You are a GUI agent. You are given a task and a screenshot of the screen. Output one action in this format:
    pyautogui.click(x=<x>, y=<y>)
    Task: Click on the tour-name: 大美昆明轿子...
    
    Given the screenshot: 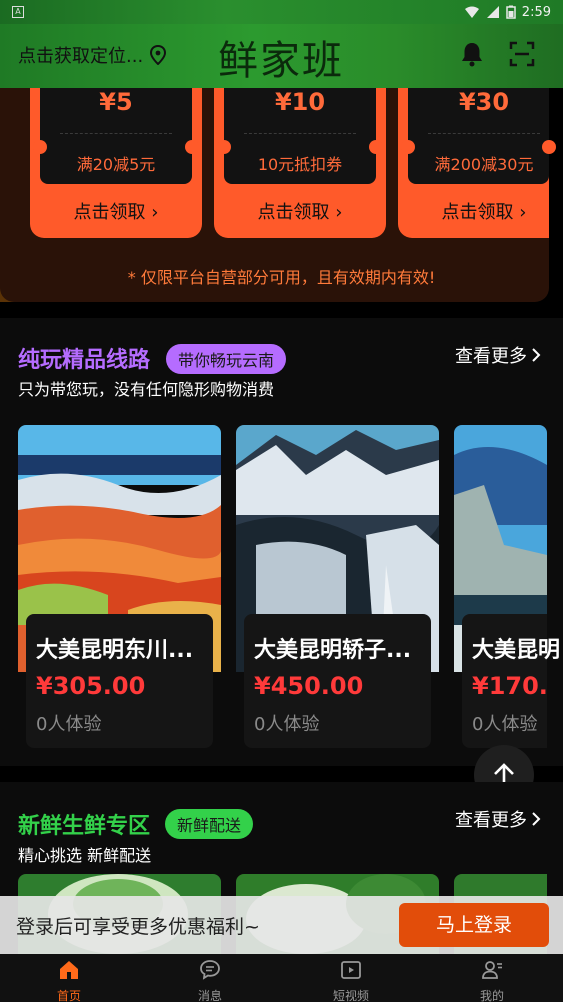 What is the action you would take?
    pyautogui.click(x=333, y=650)
    